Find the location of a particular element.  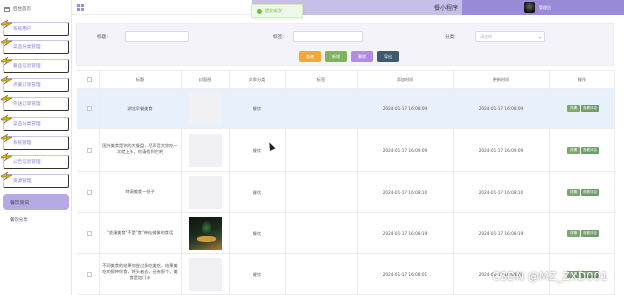

row-updated-time: 2024-01-17 16:08:09 is located at coordinates (501, 108).